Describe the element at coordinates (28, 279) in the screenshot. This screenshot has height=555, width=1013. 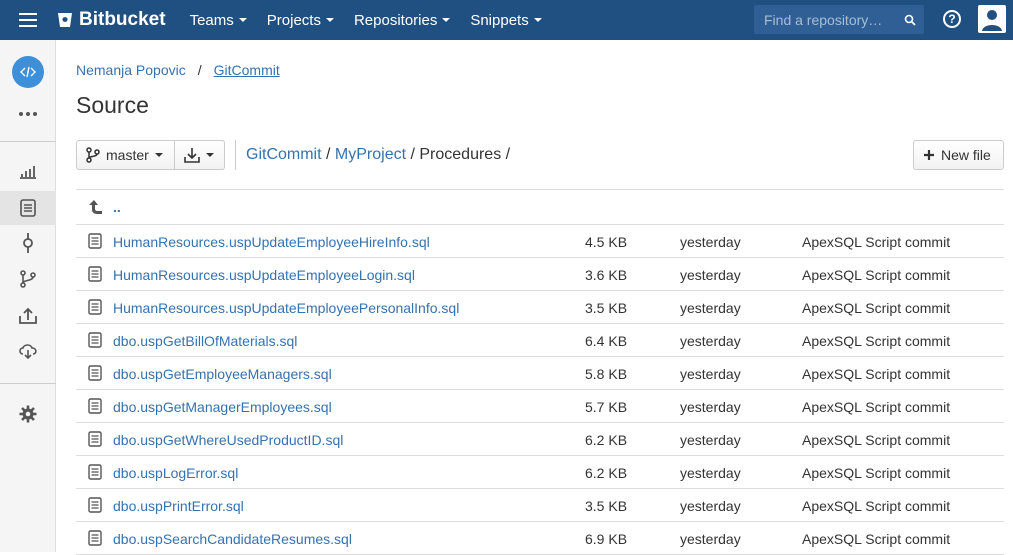
I see `branches-icon` at that location.